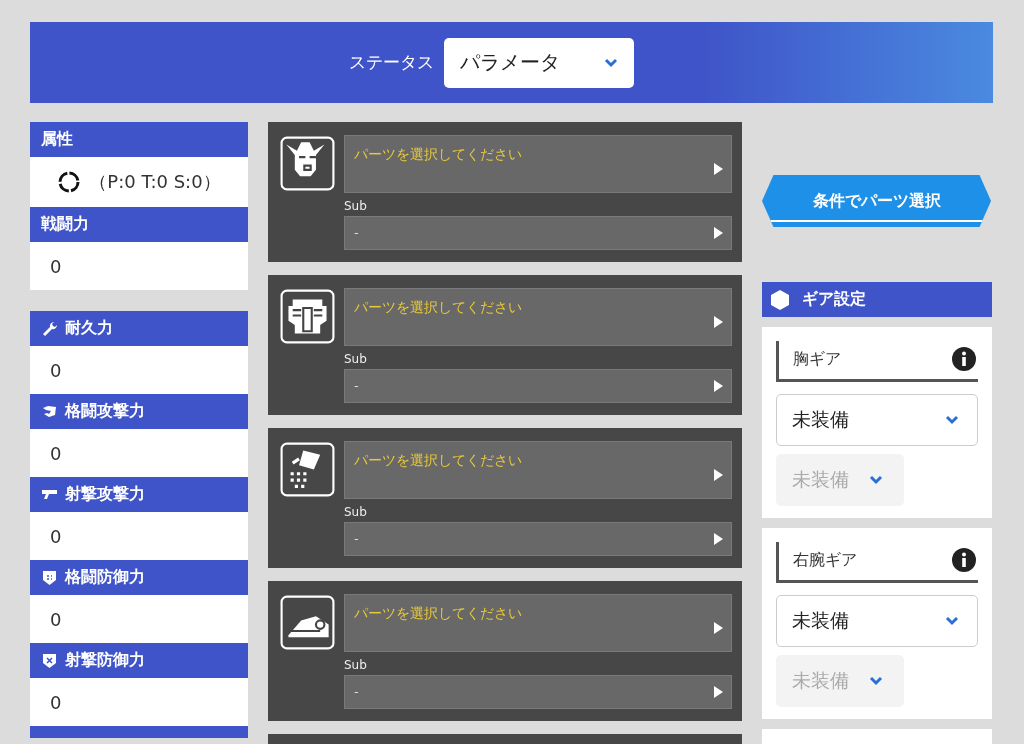 Image resolution: width=1024 pixels, height=744 pixels. What do you see at coordinates (307, 469) in the screenshot?
I see `robot-hand-icon` at bounding box center [307, 469].